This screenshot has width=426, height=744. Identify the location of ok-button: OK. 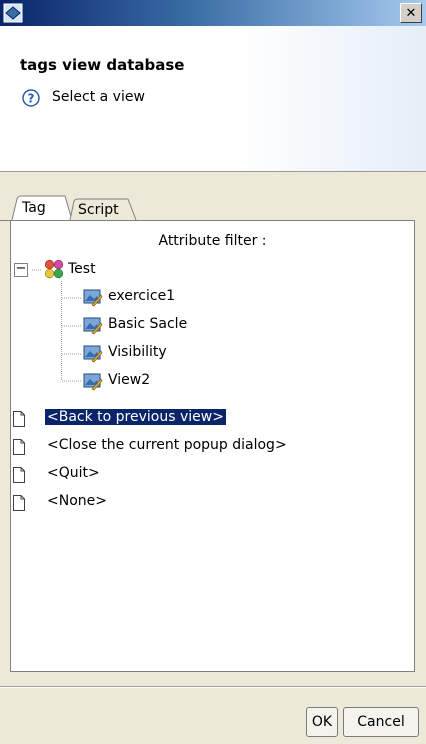
(322, 722).